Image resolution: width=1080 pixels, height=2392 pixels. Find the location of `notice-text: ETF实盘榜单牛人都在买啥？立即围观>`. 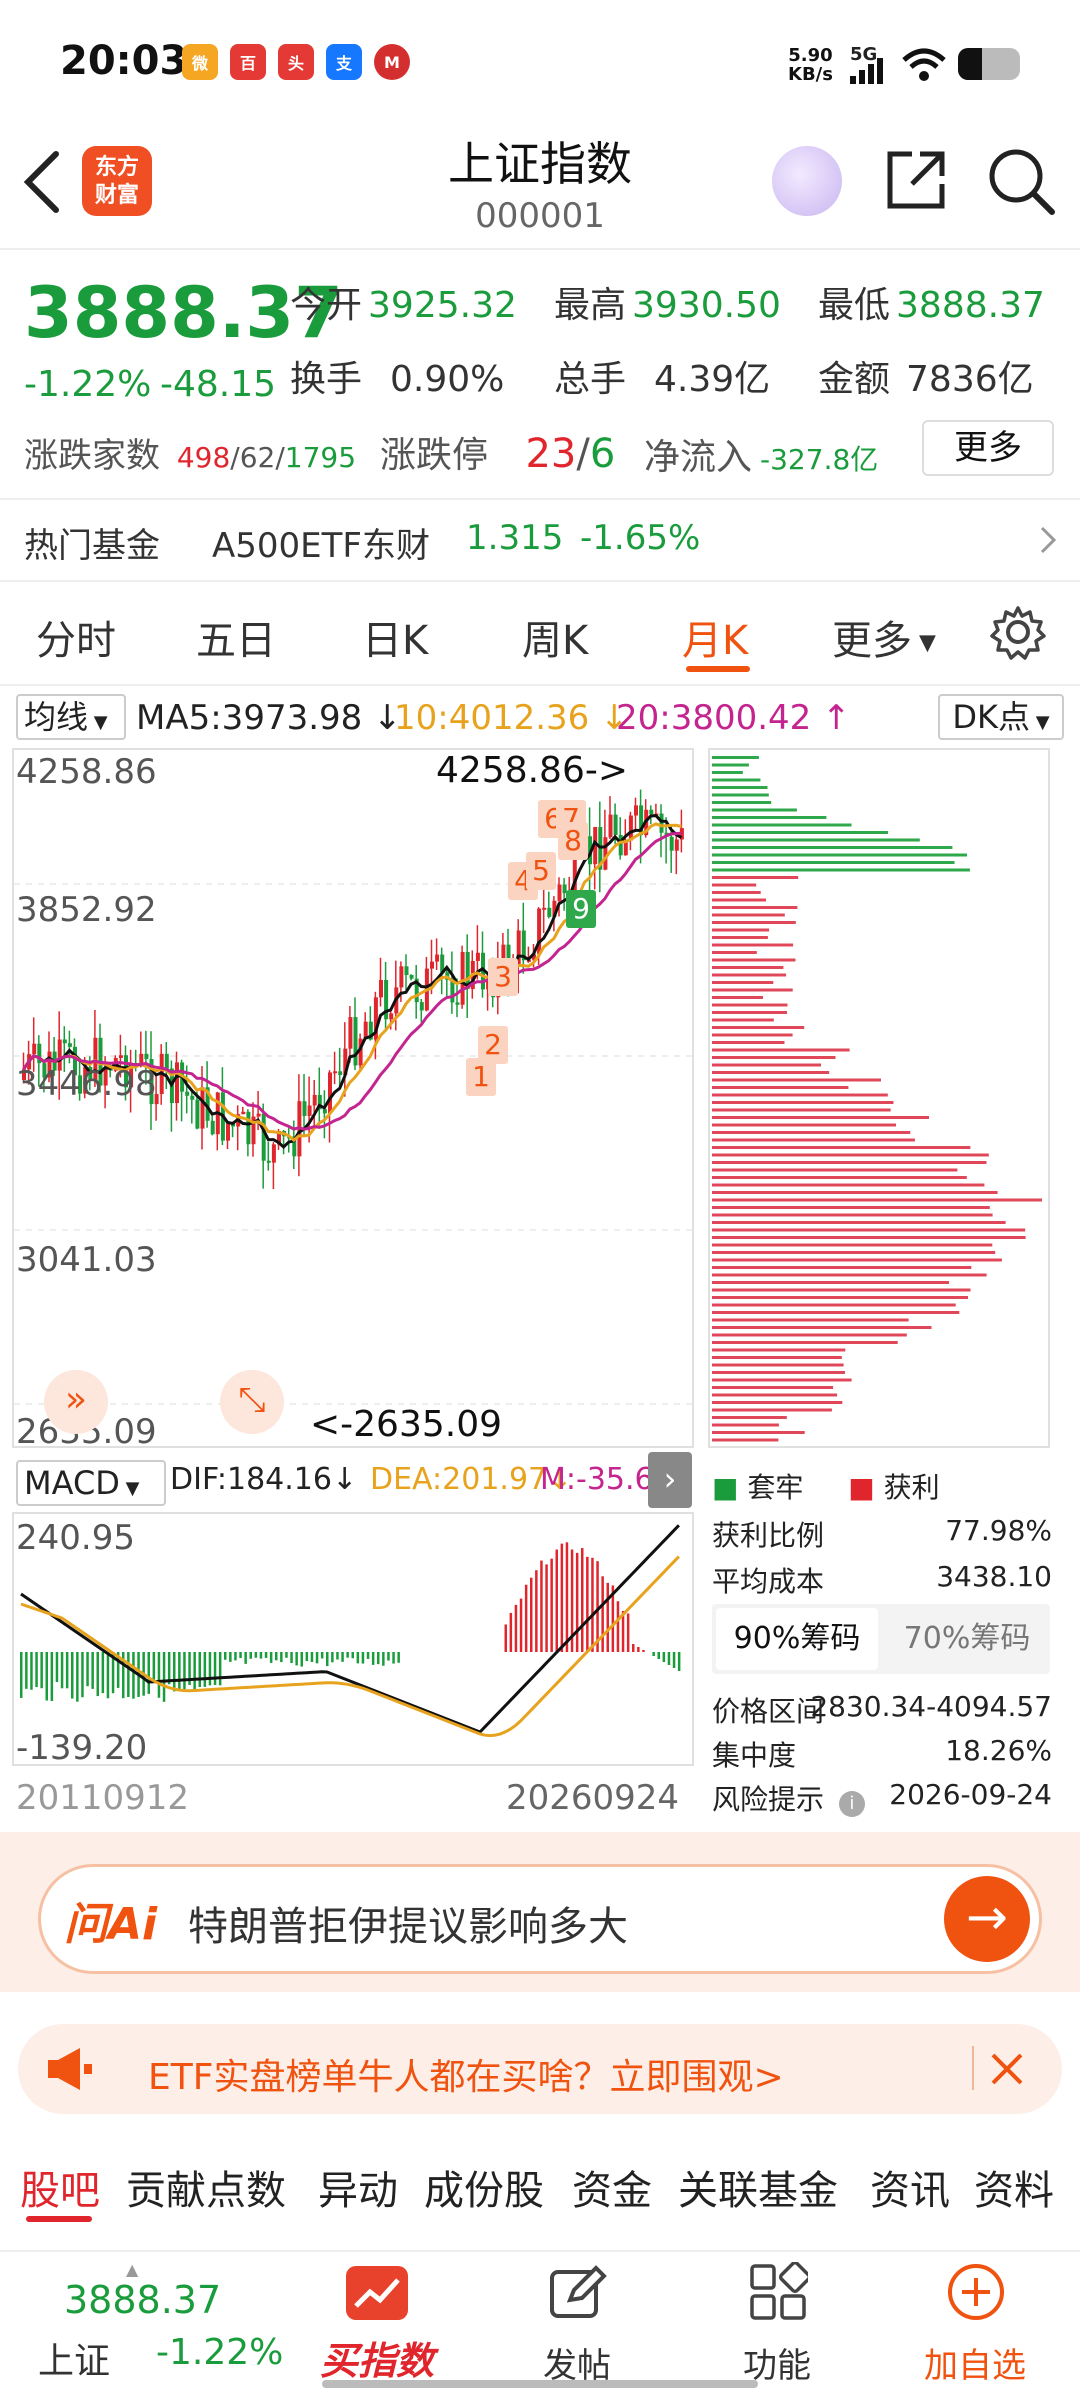

notice-text: ETF实盘榜单牛人都在买啥？立即围观> is located at coordinates (466, 2074).